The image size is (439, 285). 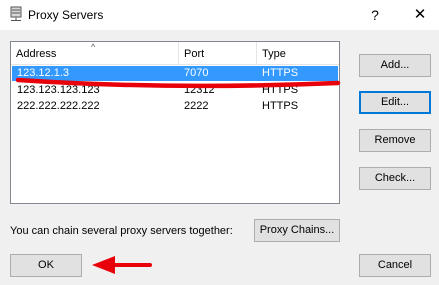 I want to click on help-button: ?, so click(x=375, y=15).